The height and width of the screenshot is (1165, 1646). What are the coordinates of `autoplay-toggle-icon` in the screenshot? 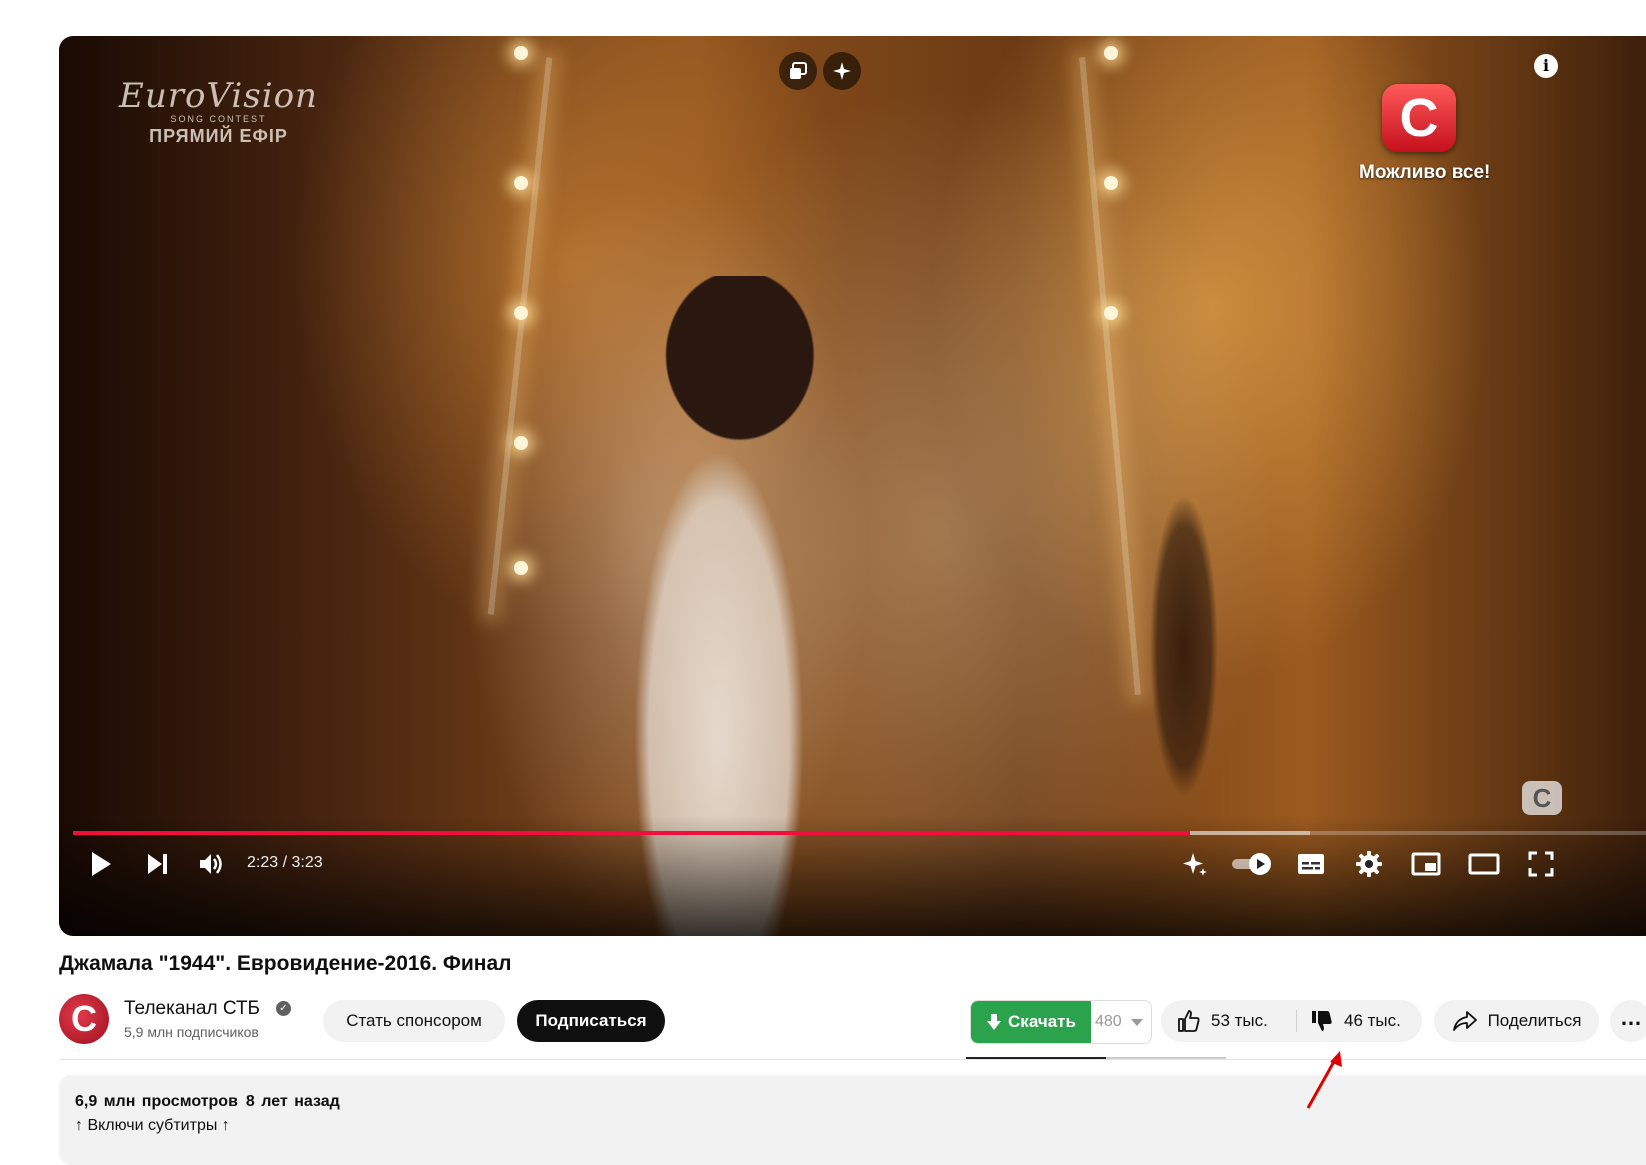 It's located at (1251, 864).